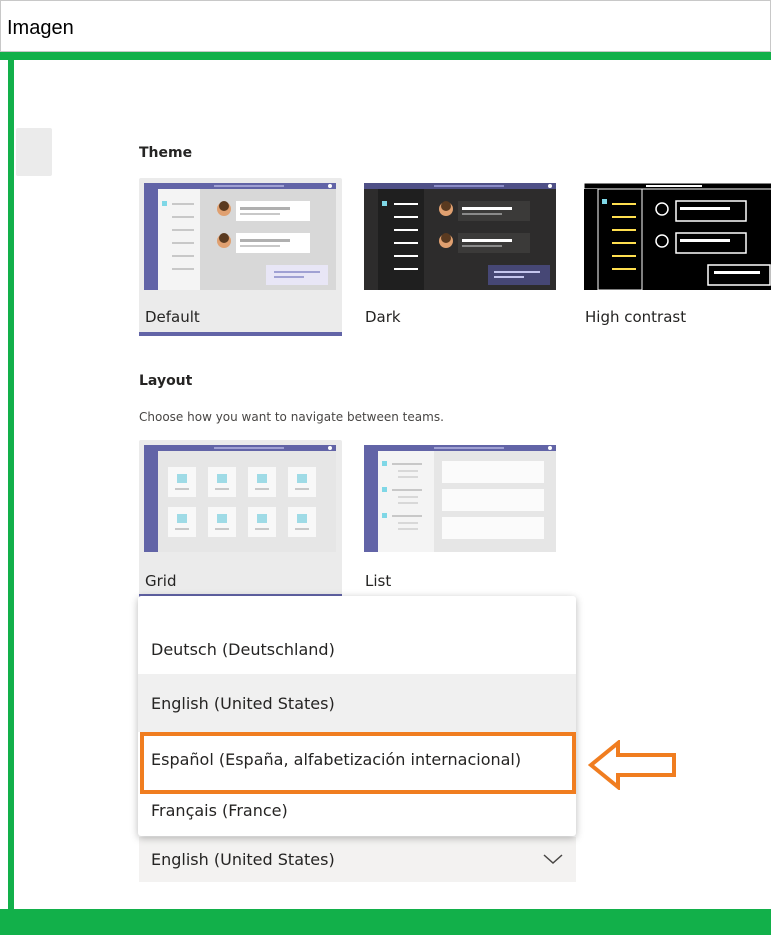  Describe the element at coordinates (677, 236) in the screenshot. I see `theme-high-contrast-preview` at that location.